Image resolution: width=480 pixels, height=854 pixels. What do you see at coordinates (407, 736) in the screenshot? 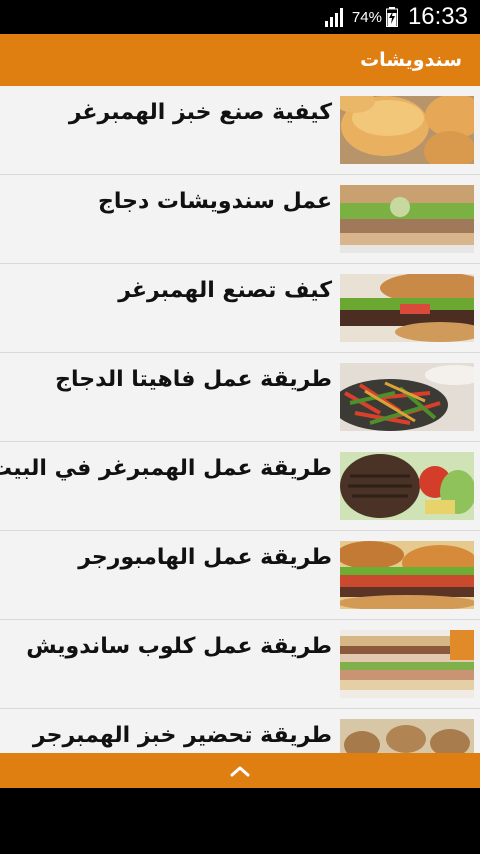
I see `burger-buns-tray-photo` at bounding box center [407, 736].